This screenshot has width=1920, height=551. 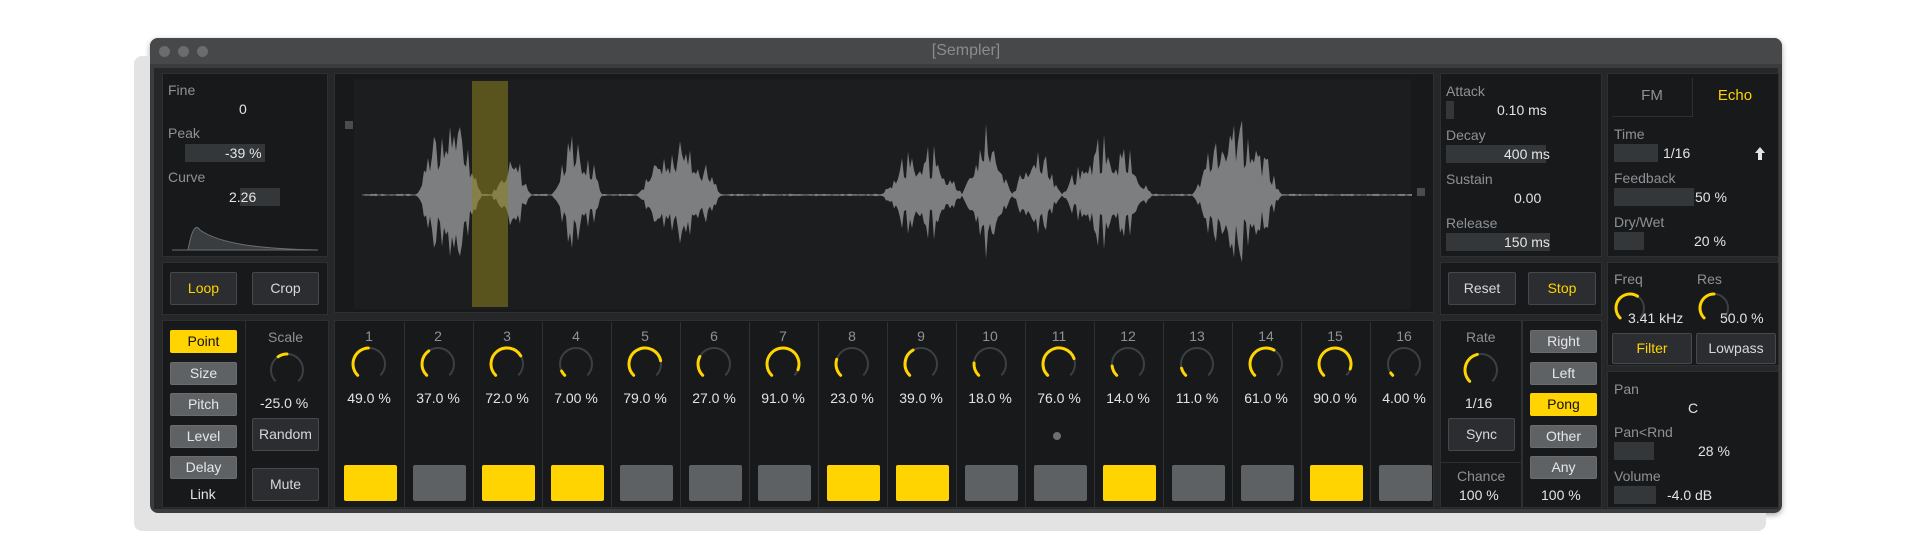 What do you see at coordinates (1563, 467) in the screenshot?
I see `direction-any: Any` at bounding box center [1563, 467].